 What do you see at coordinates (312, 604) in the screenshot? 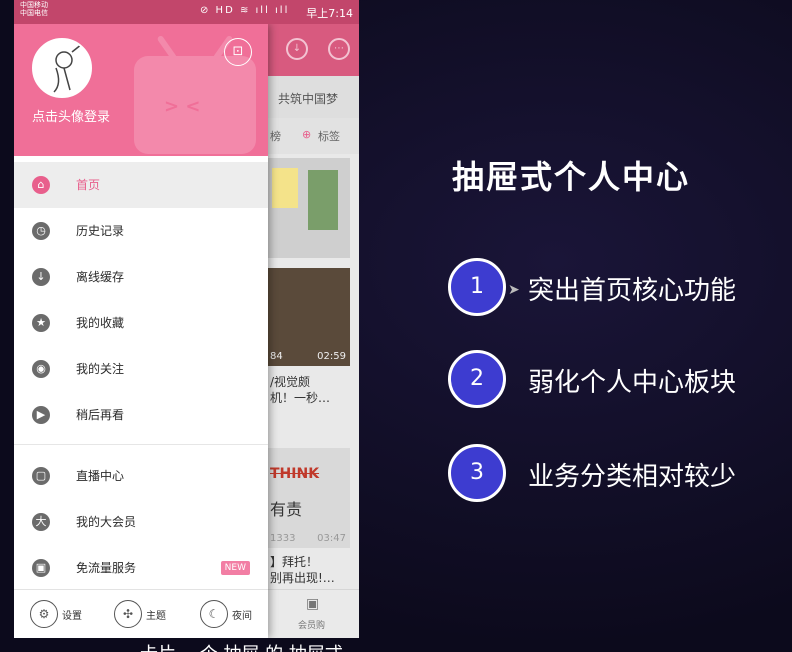
I see `shop-bag-icon: ▣` at bounding box center [312, 604].